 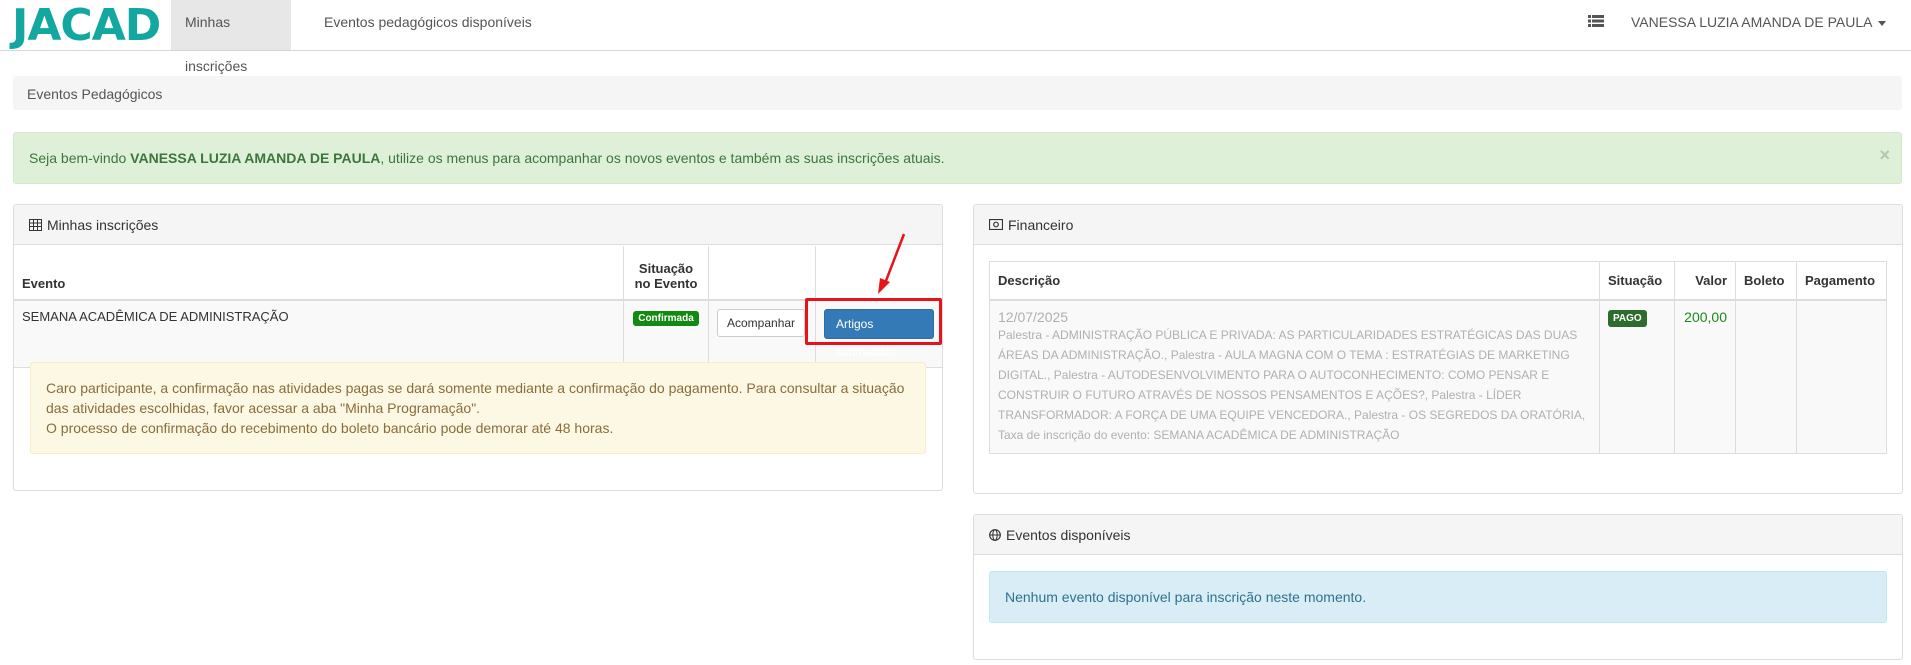 What do you see at coordinates (80, 158) in the screenshot?
I see `welcome-prefix: Seja bem-vindo` at bounding box center [80, 158].